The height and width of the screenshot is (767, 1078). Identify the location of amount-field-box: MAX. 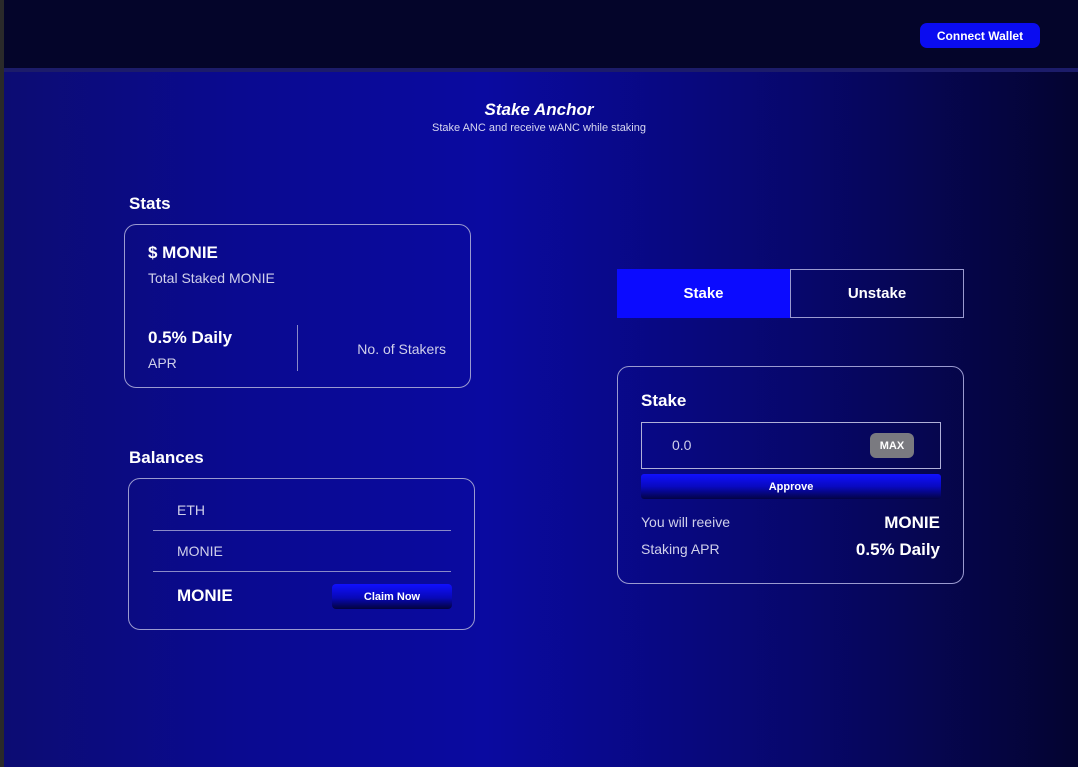
(791, 445).